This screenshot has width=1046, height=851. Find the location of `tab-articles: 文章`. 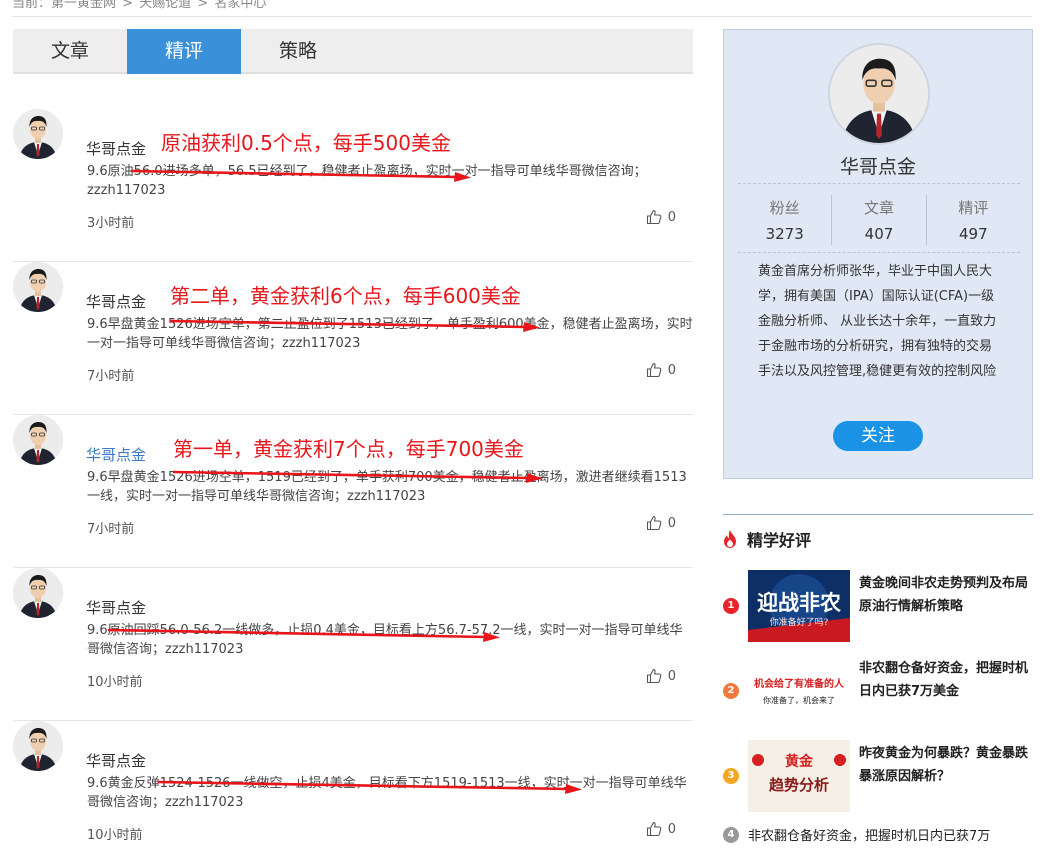

tab-articles: 文章 is located at coordinates (70, 51).